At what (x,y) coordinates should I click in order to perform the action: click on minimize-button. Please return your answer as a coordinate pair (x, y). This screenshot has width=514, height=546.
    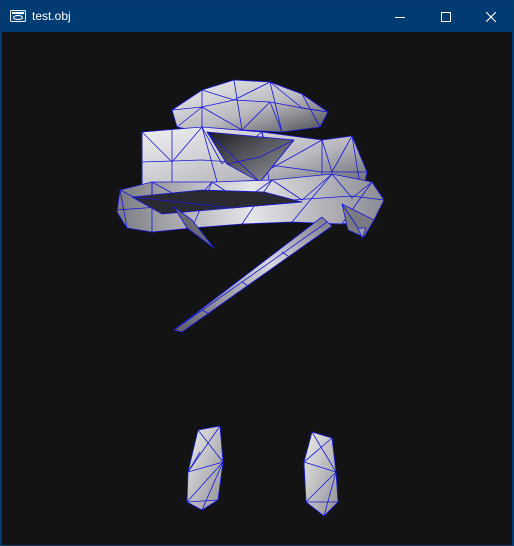
    Looking at the image, I should click on (400, 16).